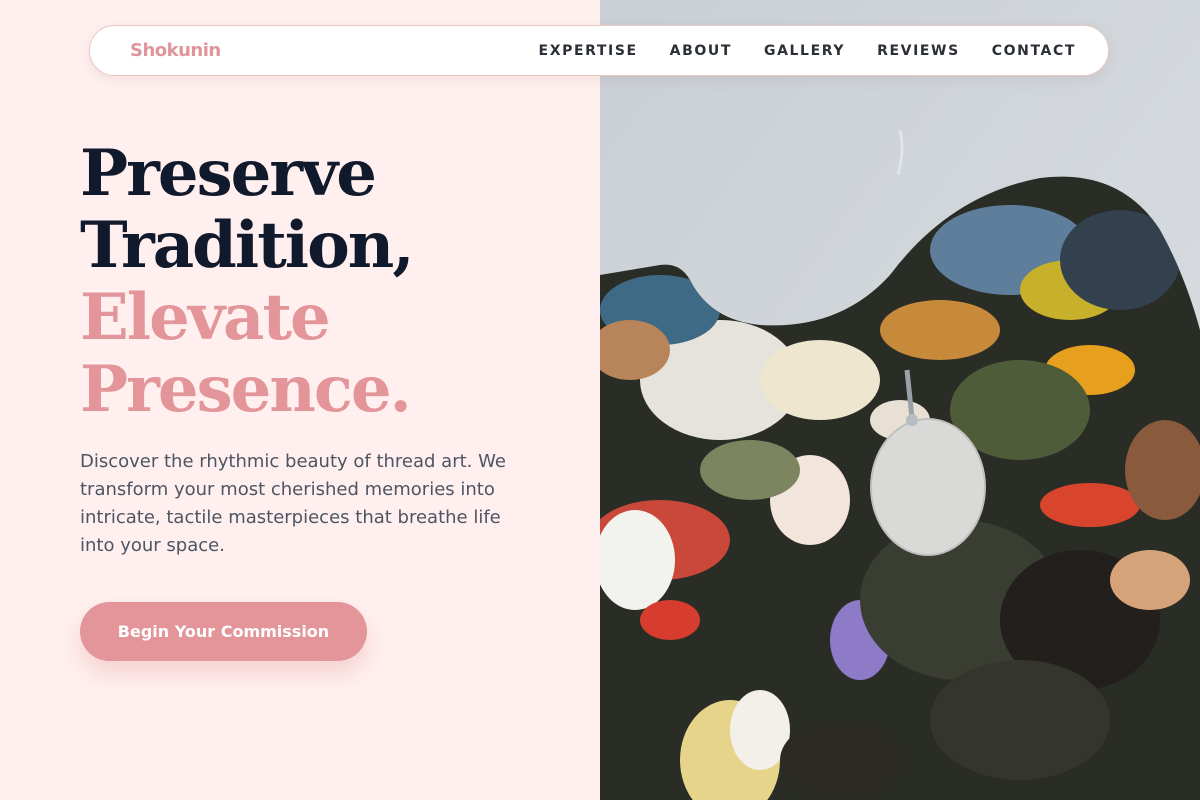 The image size is (1200, 800). What do you see at coordinates (804, 51) in the screenshot?
I see `nav-link-gallery: GALLERY` at bounding box center [804, 51].